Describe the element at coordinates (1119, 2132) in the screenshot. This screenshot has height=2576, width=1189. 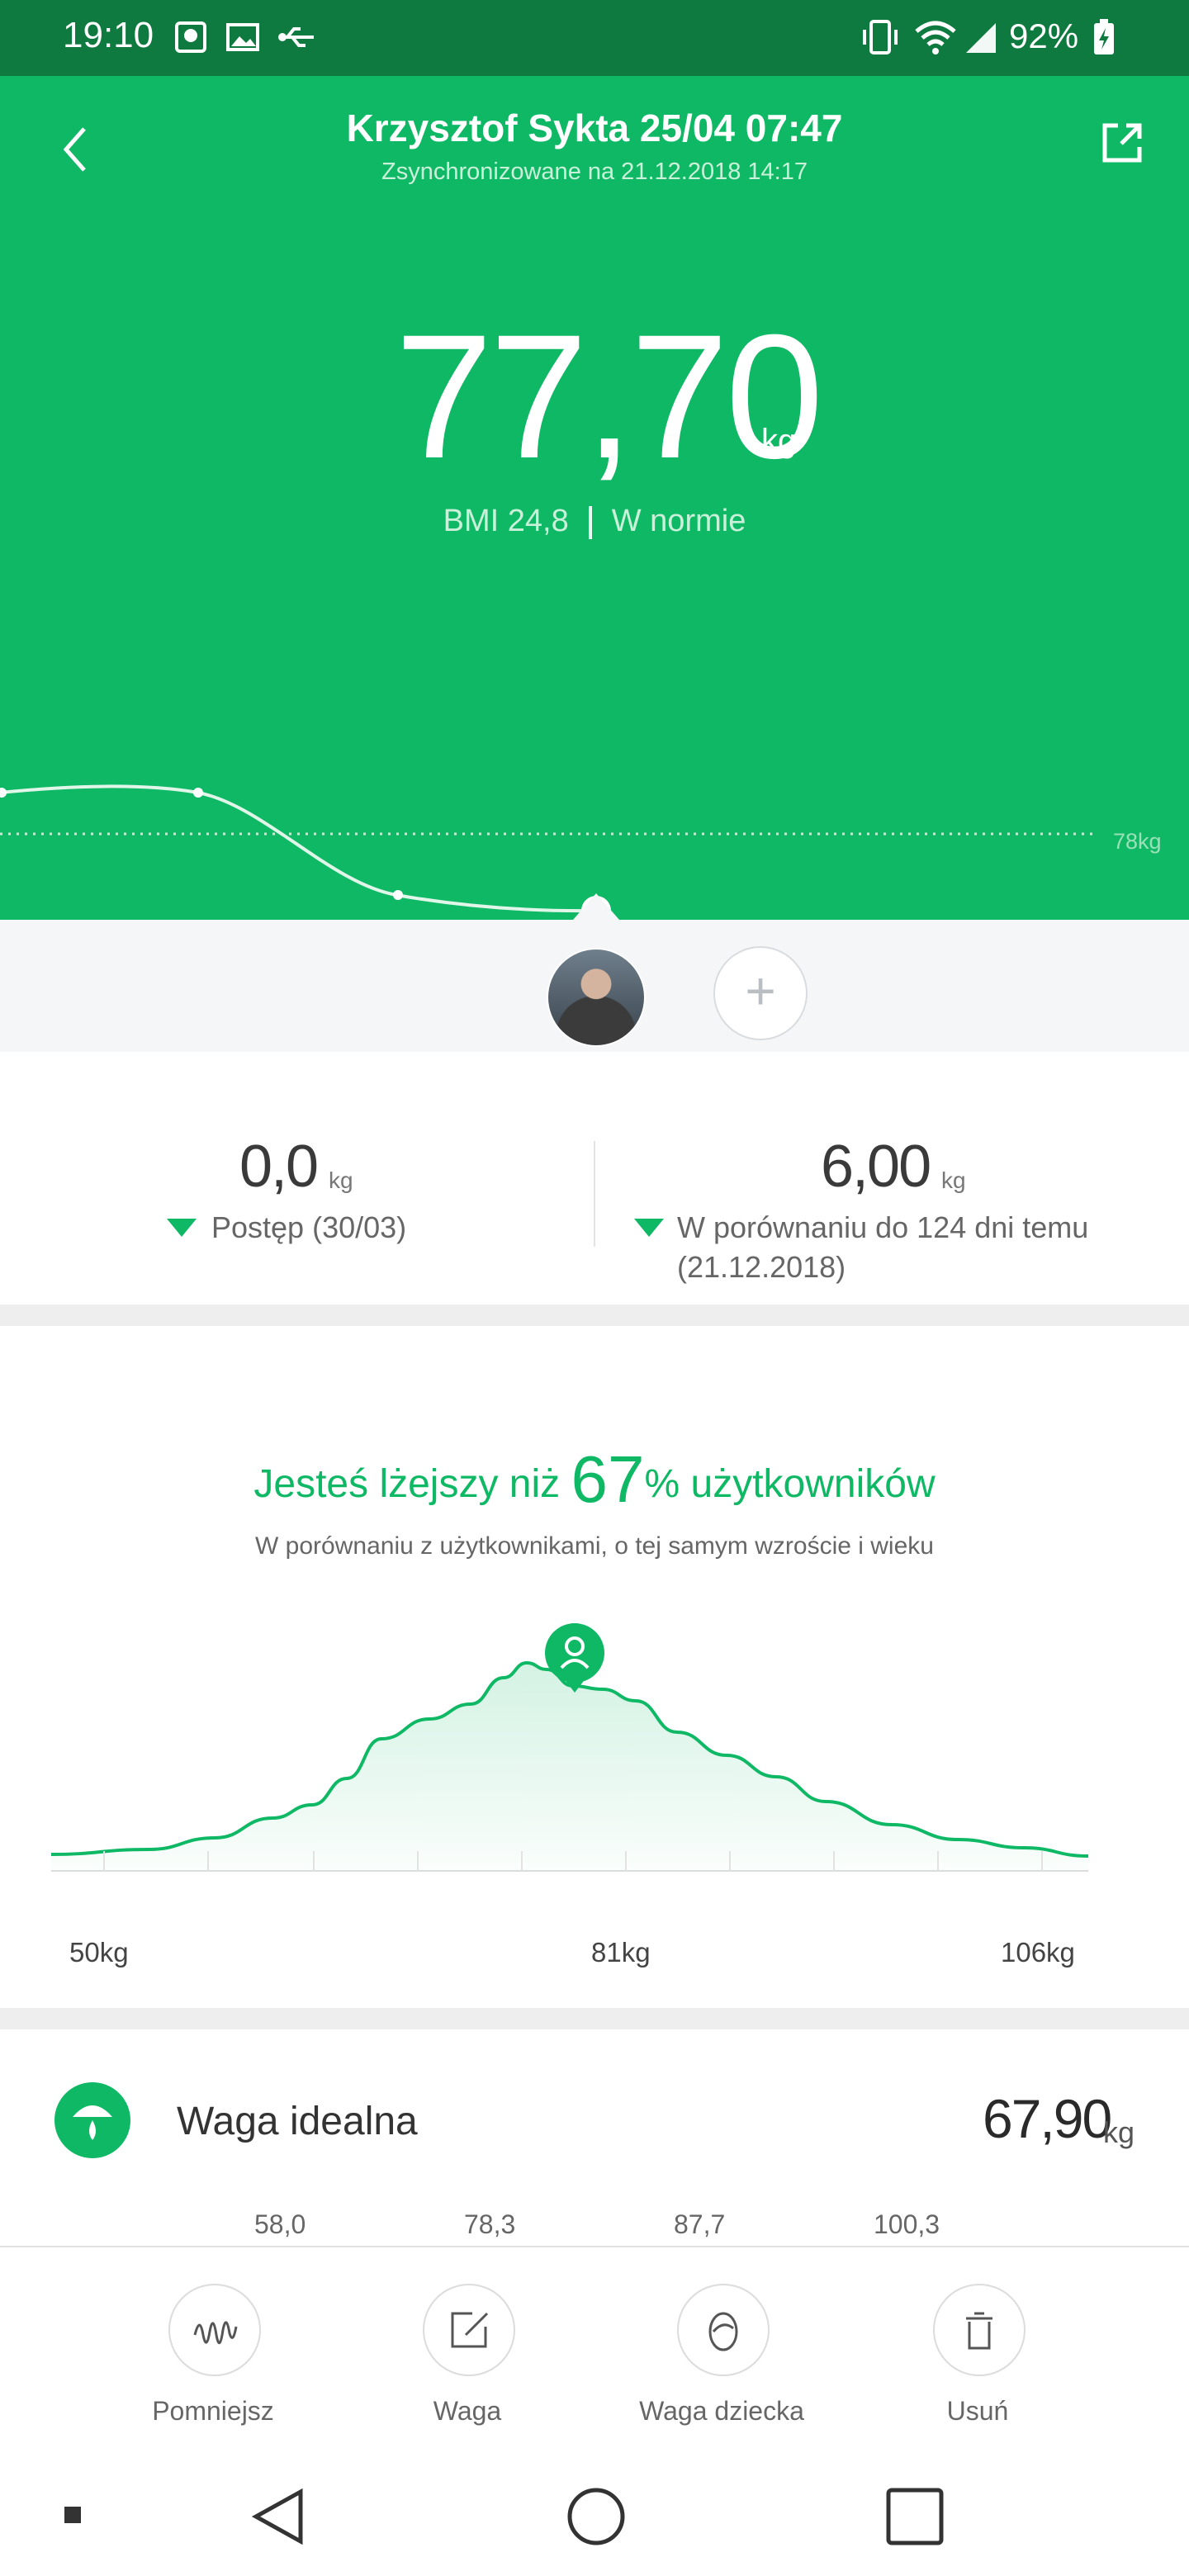
I see `ideal-weight-unit: kg` at that location.